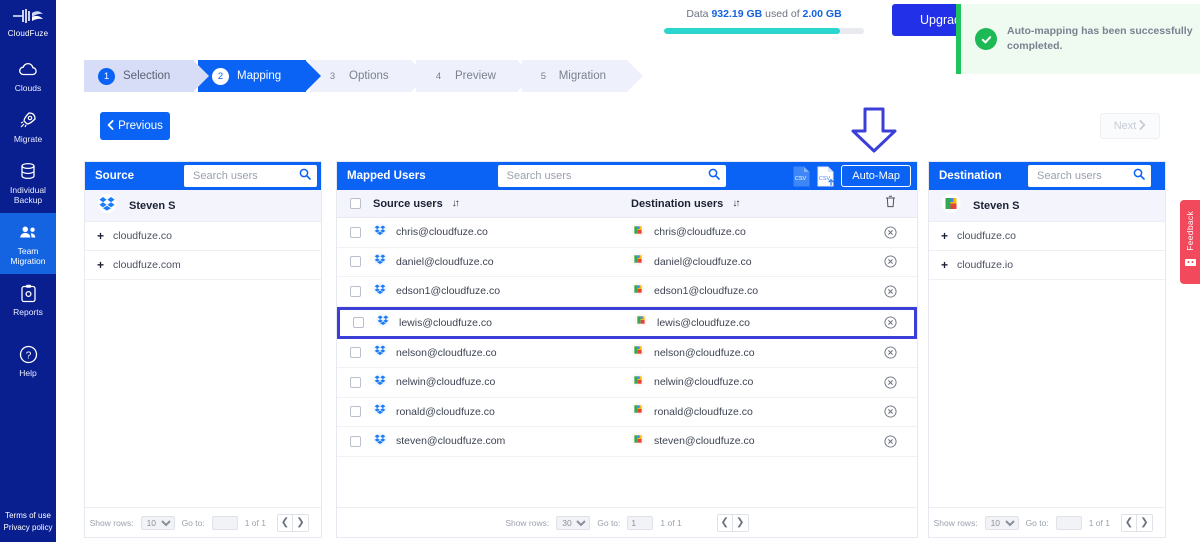 The width and height of the screenshot is (1200, 542). Describe the element at coordinates (474, 76) in the screenshot. I see `step-preview: 4 Preview` at that location.